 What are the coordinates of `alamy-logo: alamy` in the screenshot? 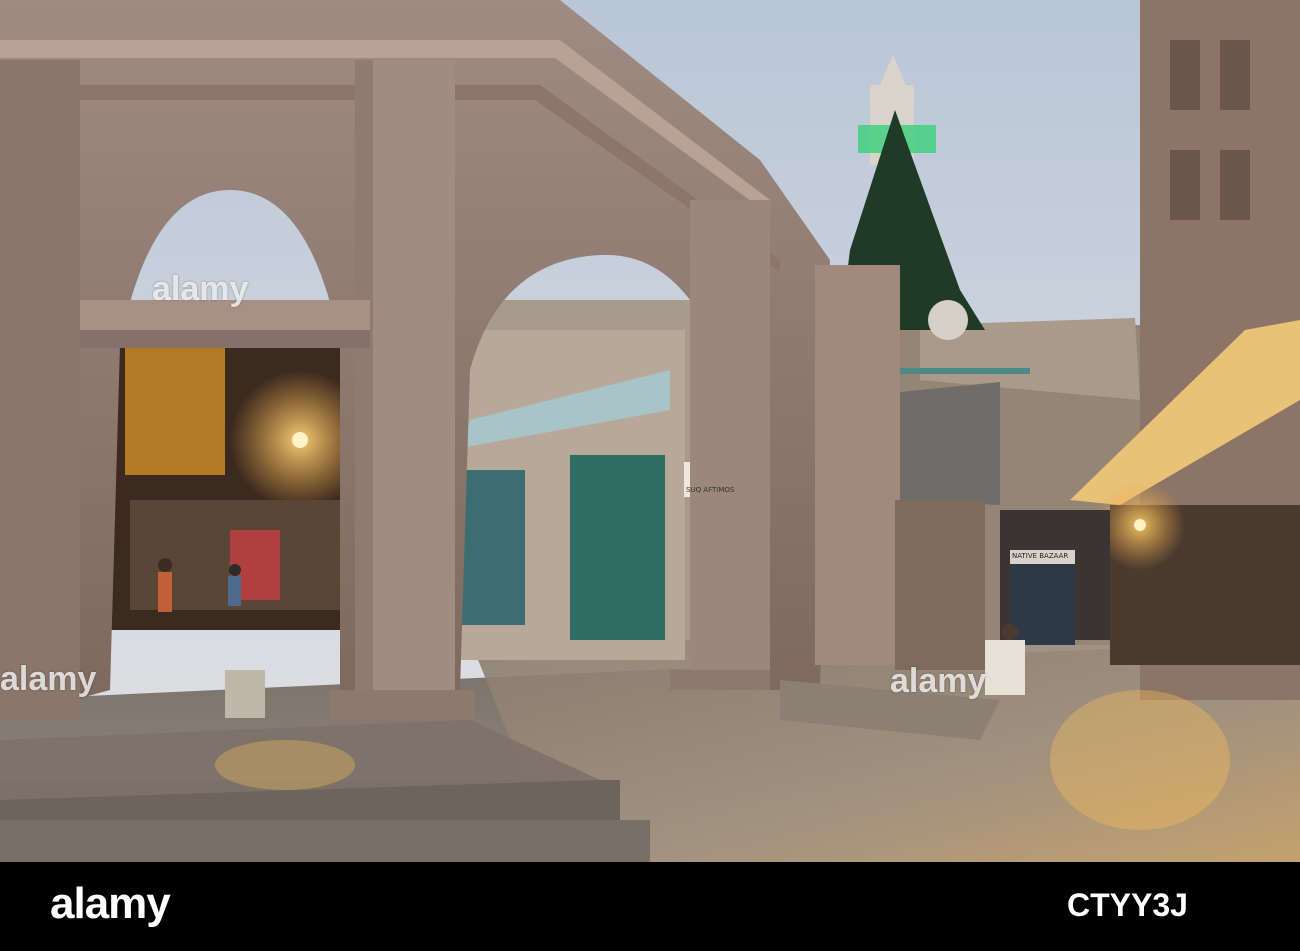 It's located at (110, 903).